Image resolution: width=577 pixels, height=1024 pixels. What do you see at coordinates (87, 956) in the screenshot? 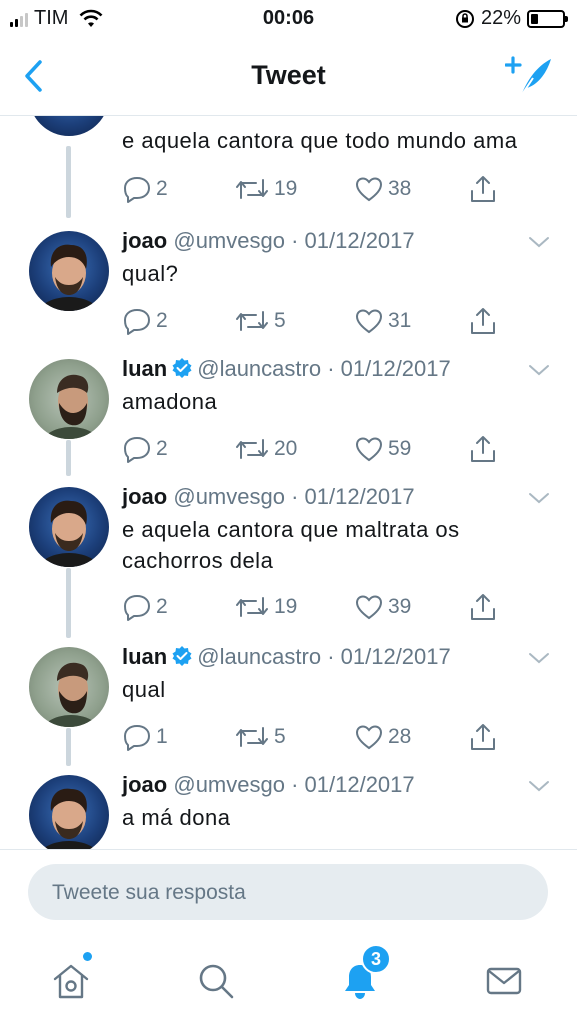
I see `unread-dot` at bounding box center [87, 956].